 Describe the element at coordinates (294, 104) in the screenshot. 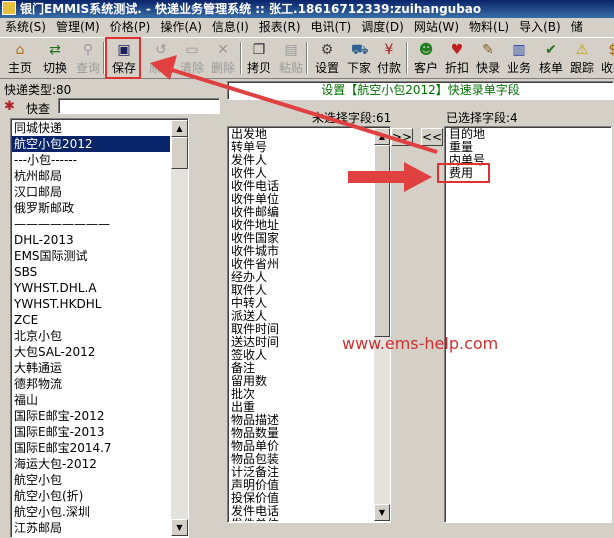

I see `arrow-to-save-icon` at that location.